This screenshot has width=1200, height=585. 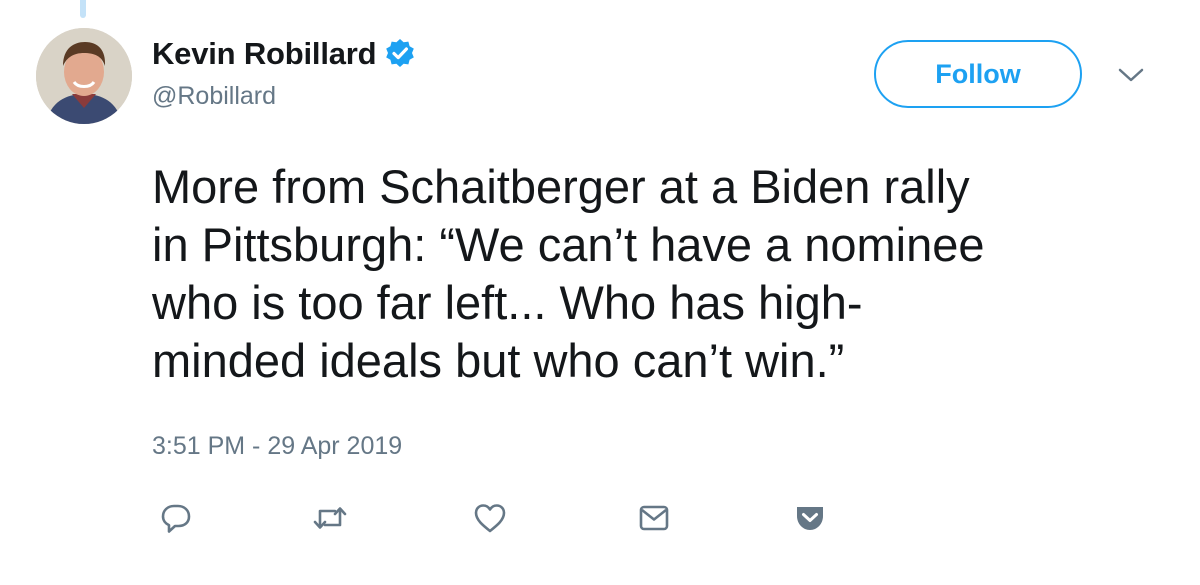 I want to click on tweet-actions-bar, so click(x=652, y=518).